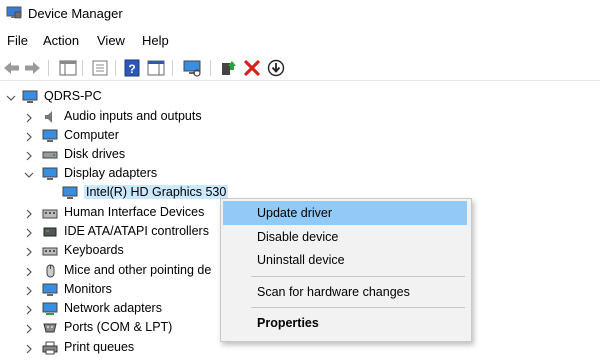  I want to click on tree-item-label: Keyboards, so click(94, 250).